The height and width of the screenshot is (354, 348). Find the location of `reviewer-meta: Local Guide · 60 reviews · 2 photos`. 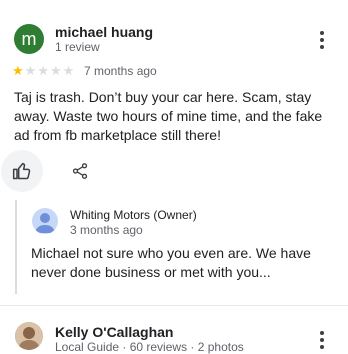

reviewer-meta: Local Guide · 60 reviews · 2 photos is located at coordinates (149, 347).